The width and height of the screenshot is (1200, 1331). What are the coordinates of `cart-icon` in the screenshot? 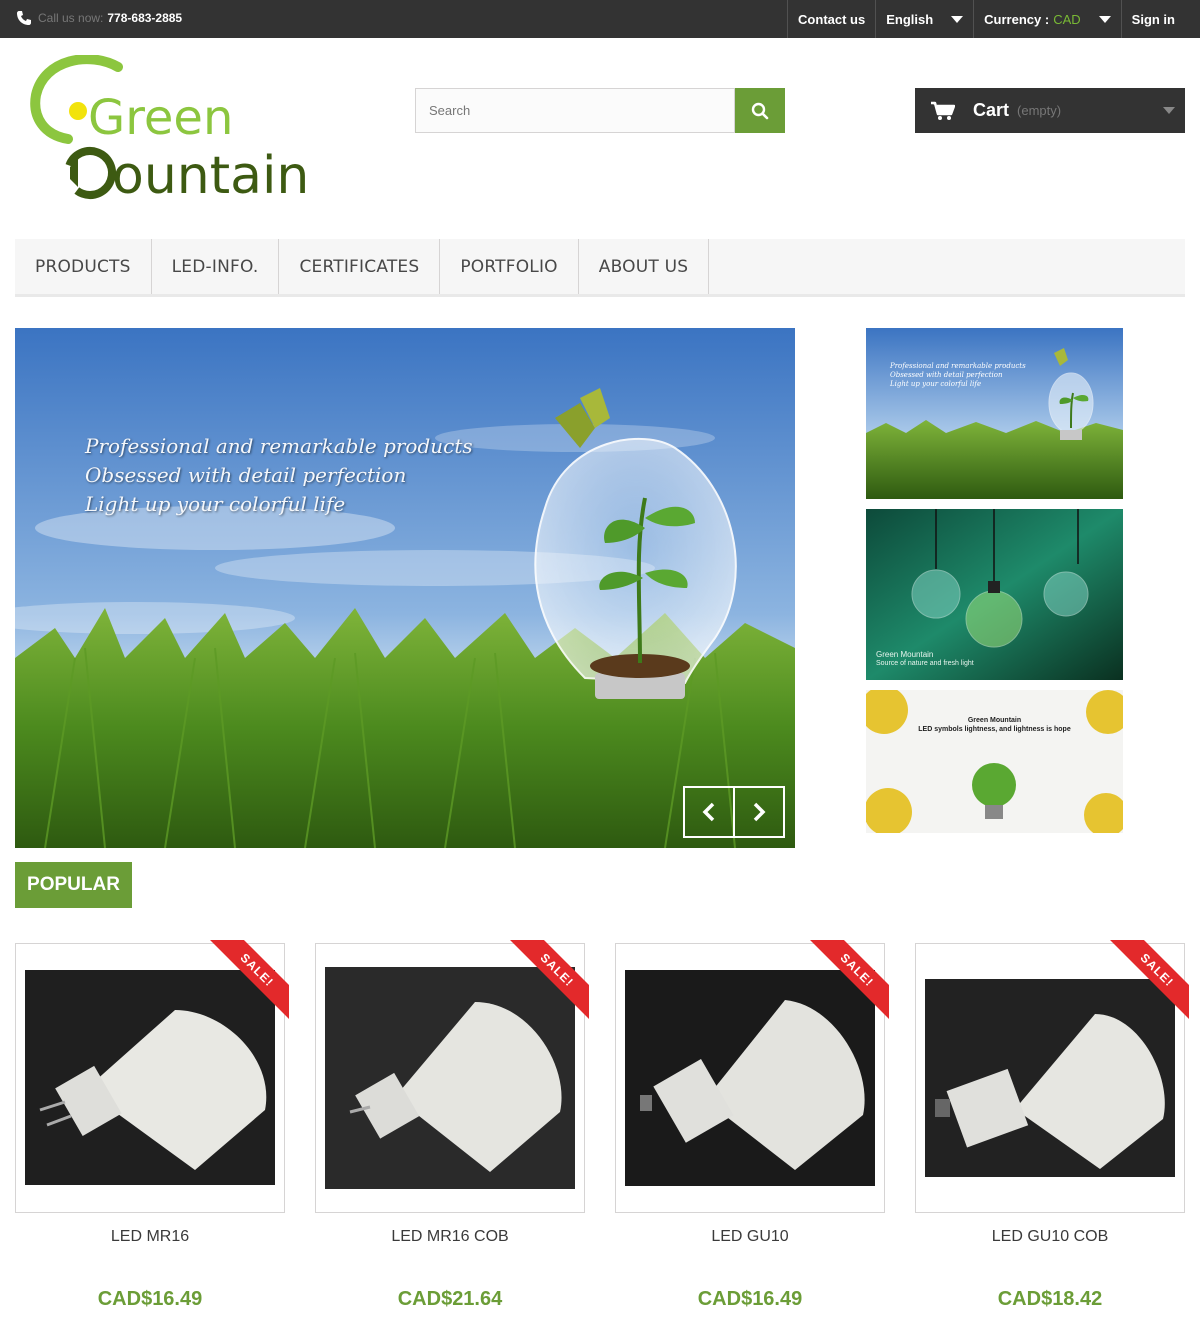 It's located at (943, 110).